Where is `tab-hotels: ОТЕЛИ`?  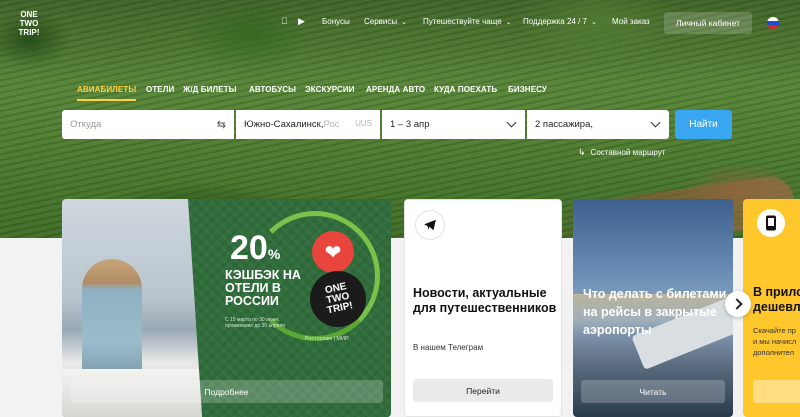
tab-hotels: ОТЕЛИ is located at coordinates (160, 89).